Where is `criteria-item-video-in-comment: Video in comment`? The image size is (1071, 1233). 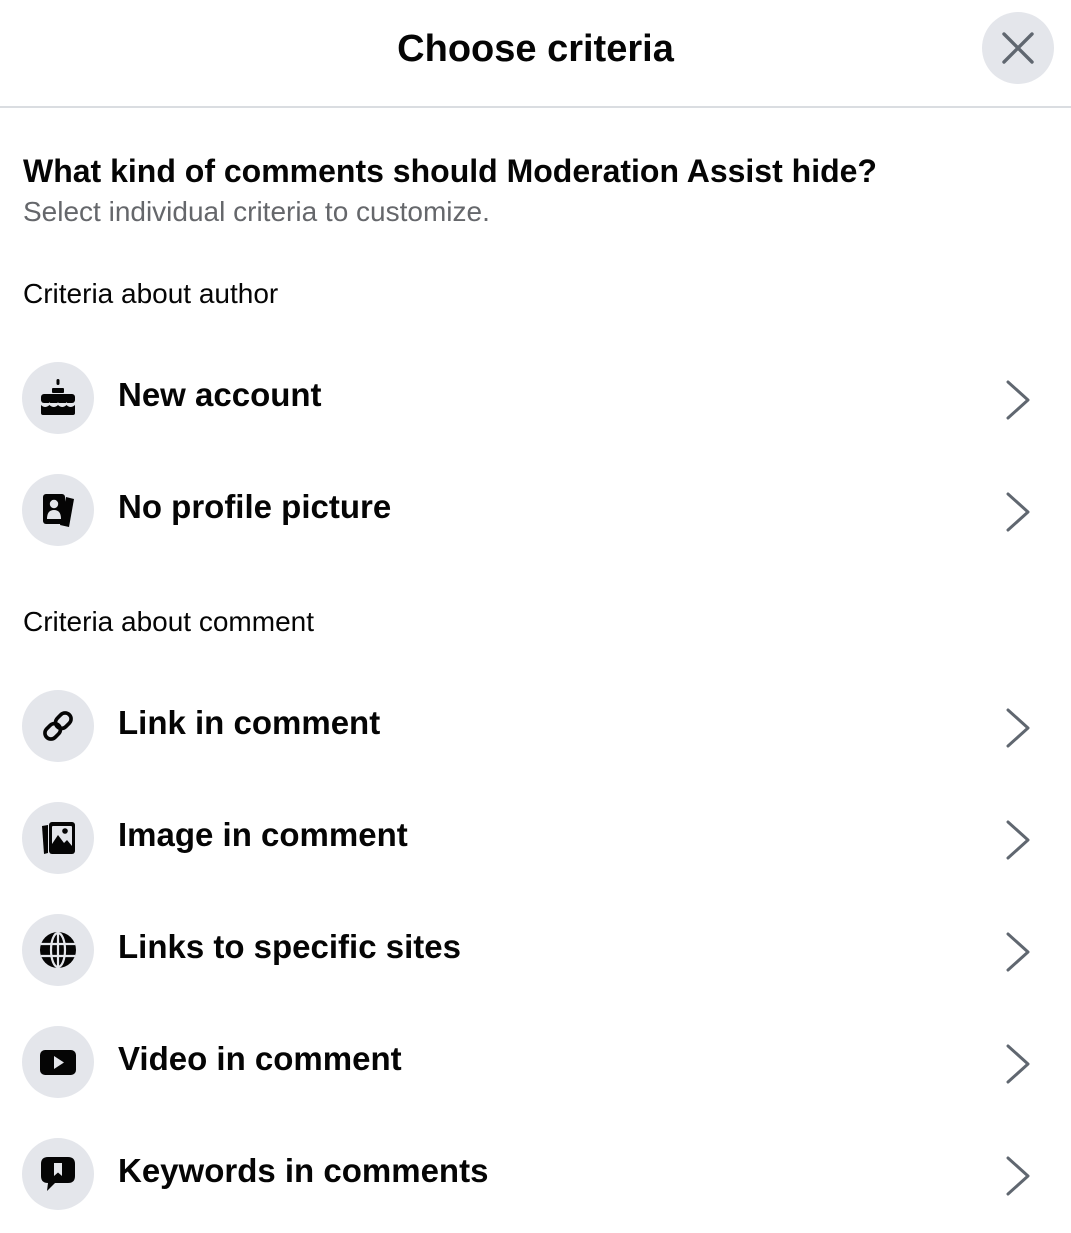 criteria-item-video-in-comment: Video in comment is located at coordinates (535, 1062).